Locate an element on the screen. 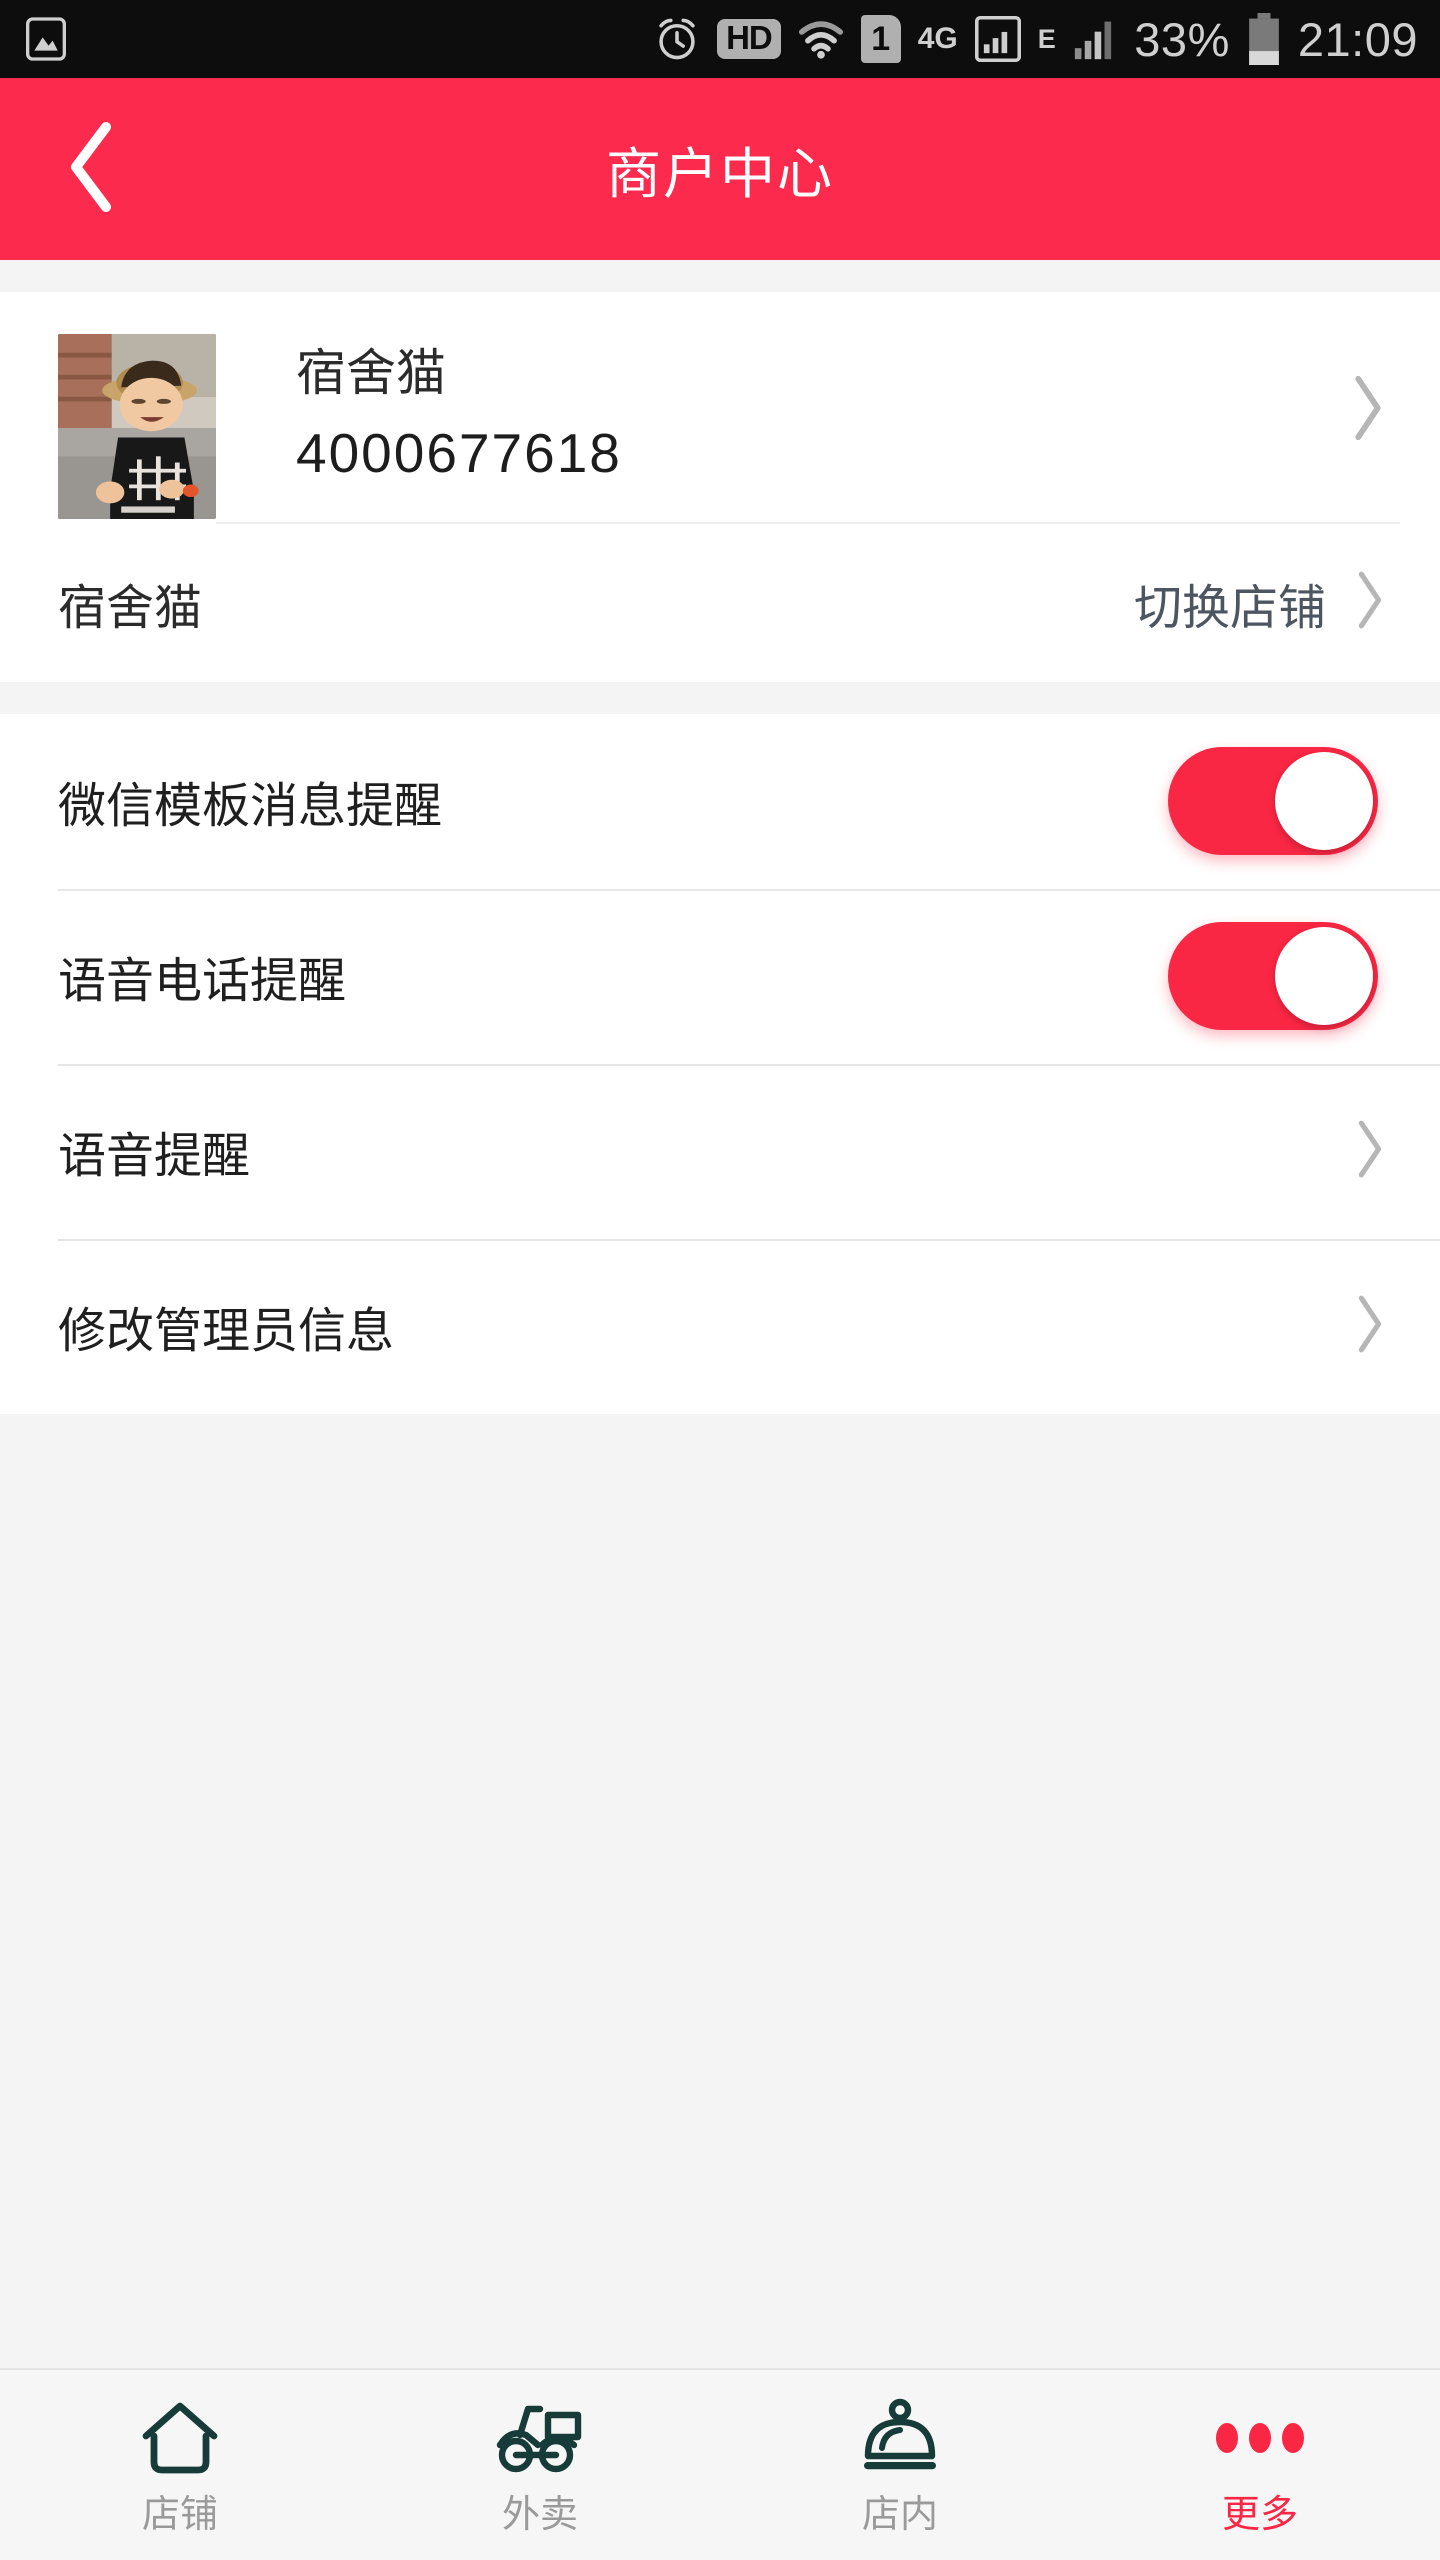 The height and width of the screenshot is (2560, 1440). chevron-left-icon is located at coordinates (92, 169).